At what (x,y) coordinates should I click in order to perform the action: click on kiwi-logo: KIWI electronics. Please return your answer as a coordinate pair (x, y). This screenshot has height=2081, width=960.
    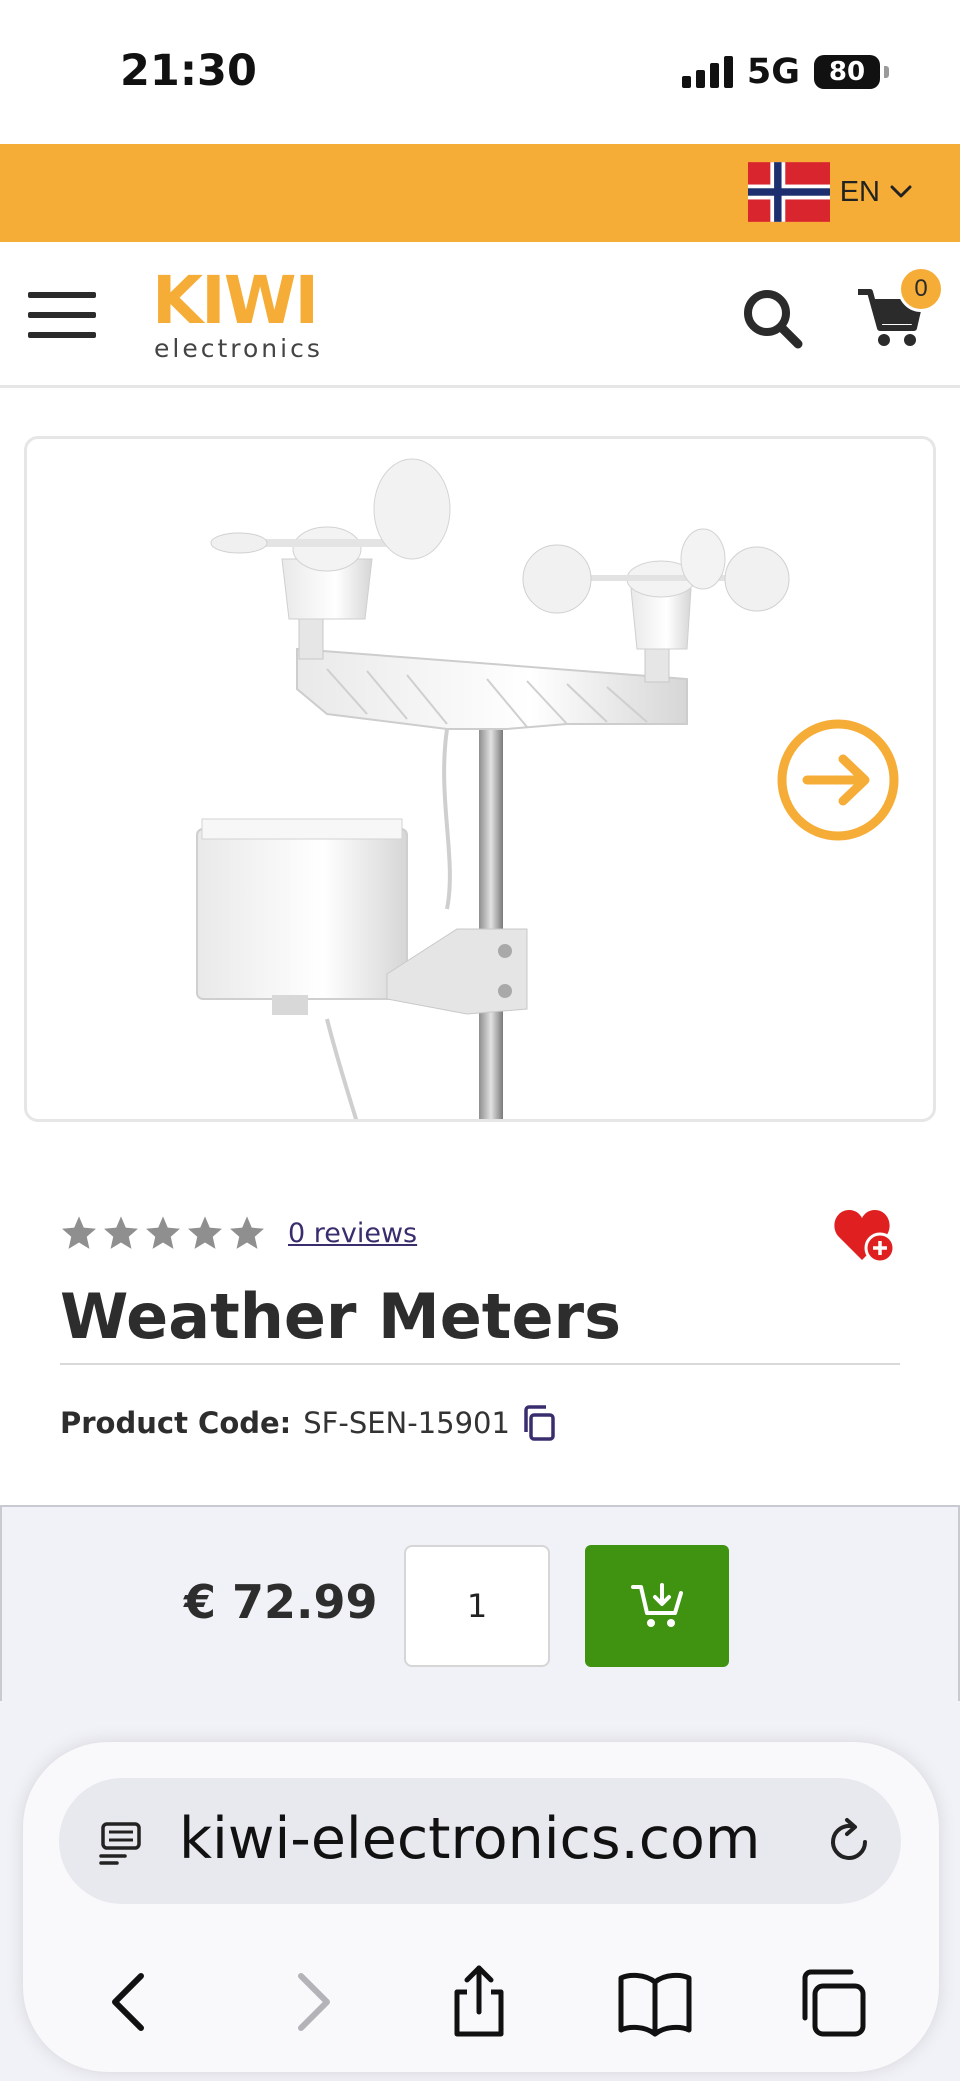
    Looking at the image, I should click on (242, 318).